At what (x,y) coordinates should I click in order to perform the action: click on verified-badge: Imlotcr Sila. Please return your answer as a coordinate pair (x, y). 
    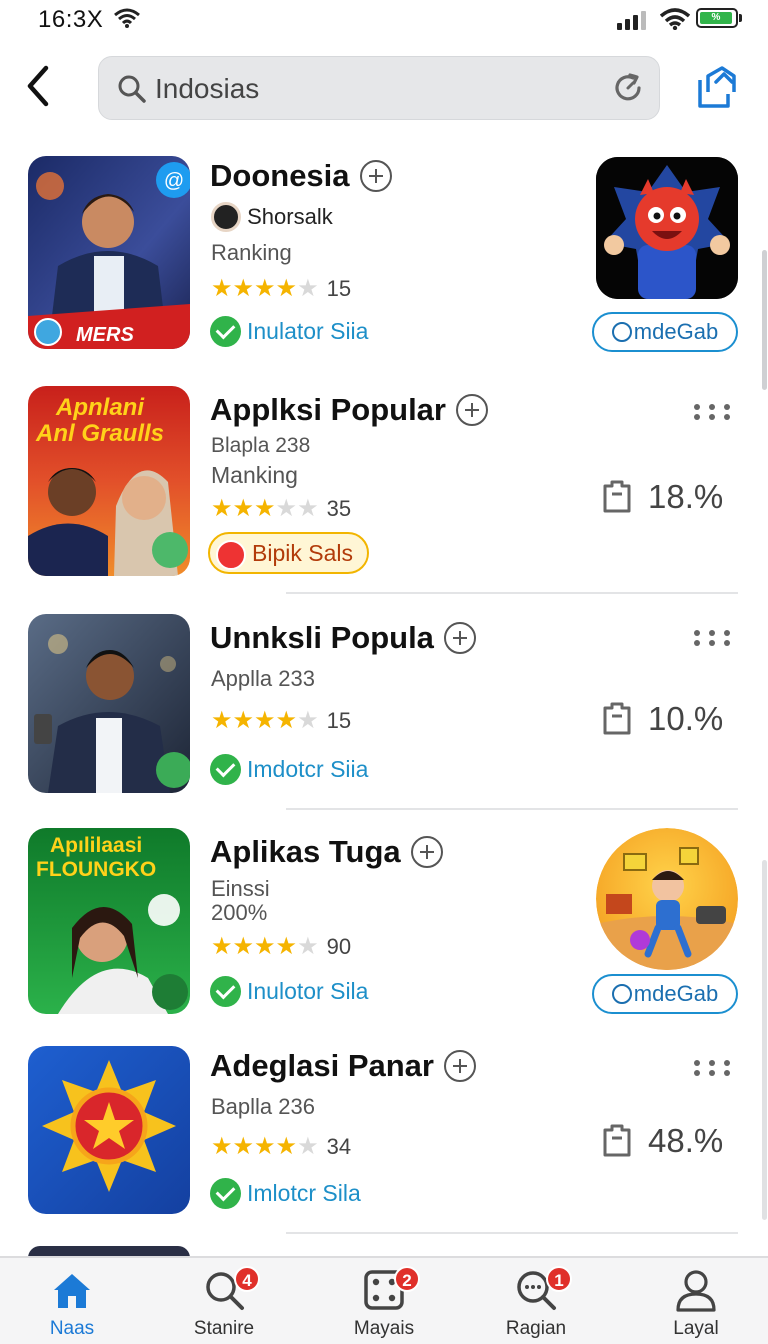
    Looking at the image, I should click on (285, 1194).